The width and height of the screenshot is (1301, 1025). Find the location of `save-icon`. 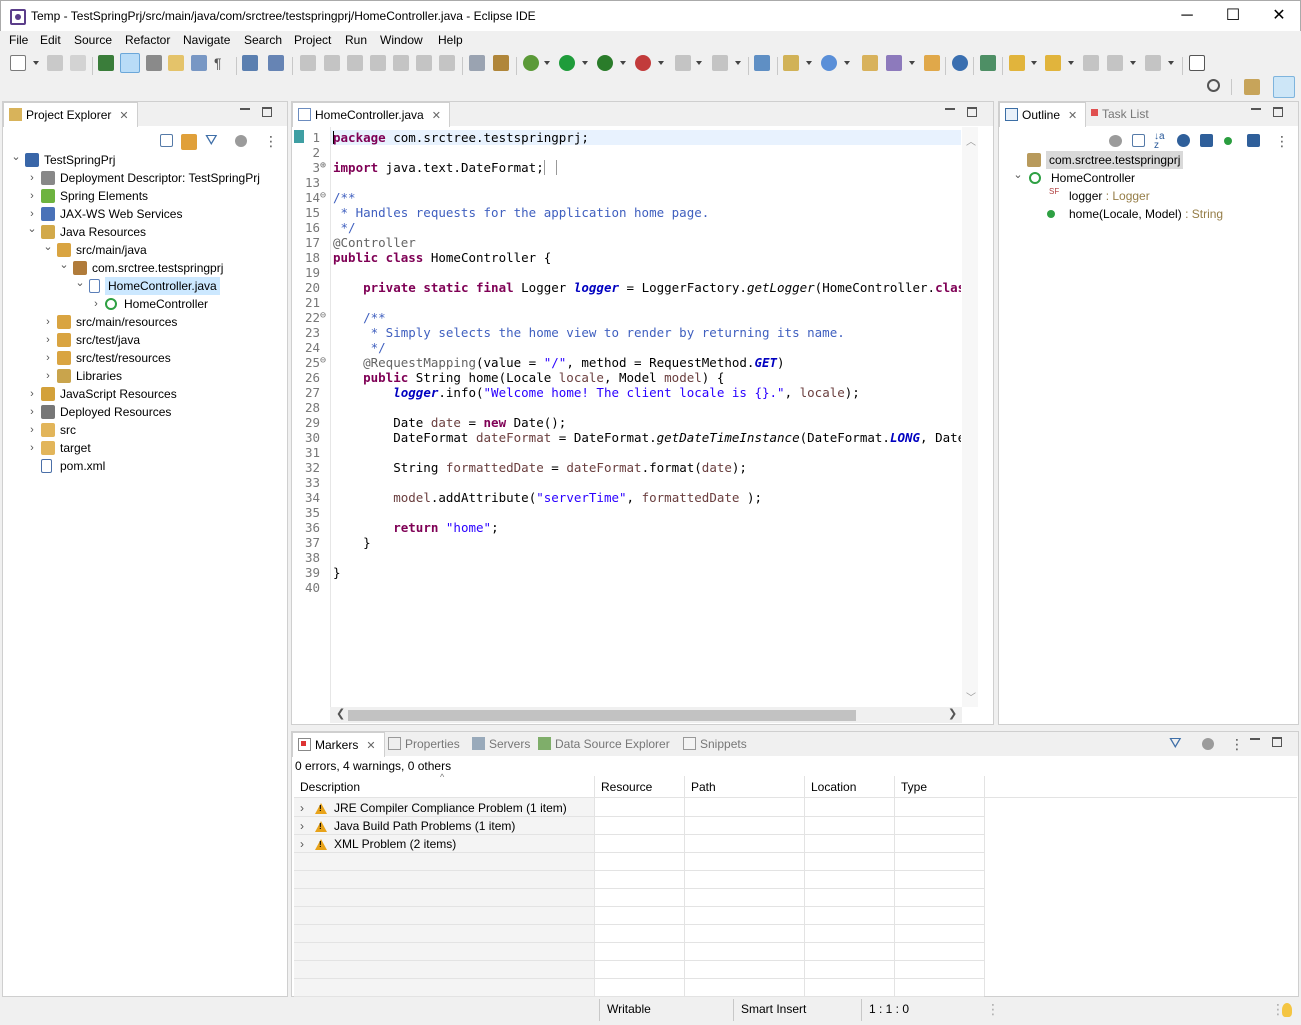

save-icon is located at coordinates (55, 63).